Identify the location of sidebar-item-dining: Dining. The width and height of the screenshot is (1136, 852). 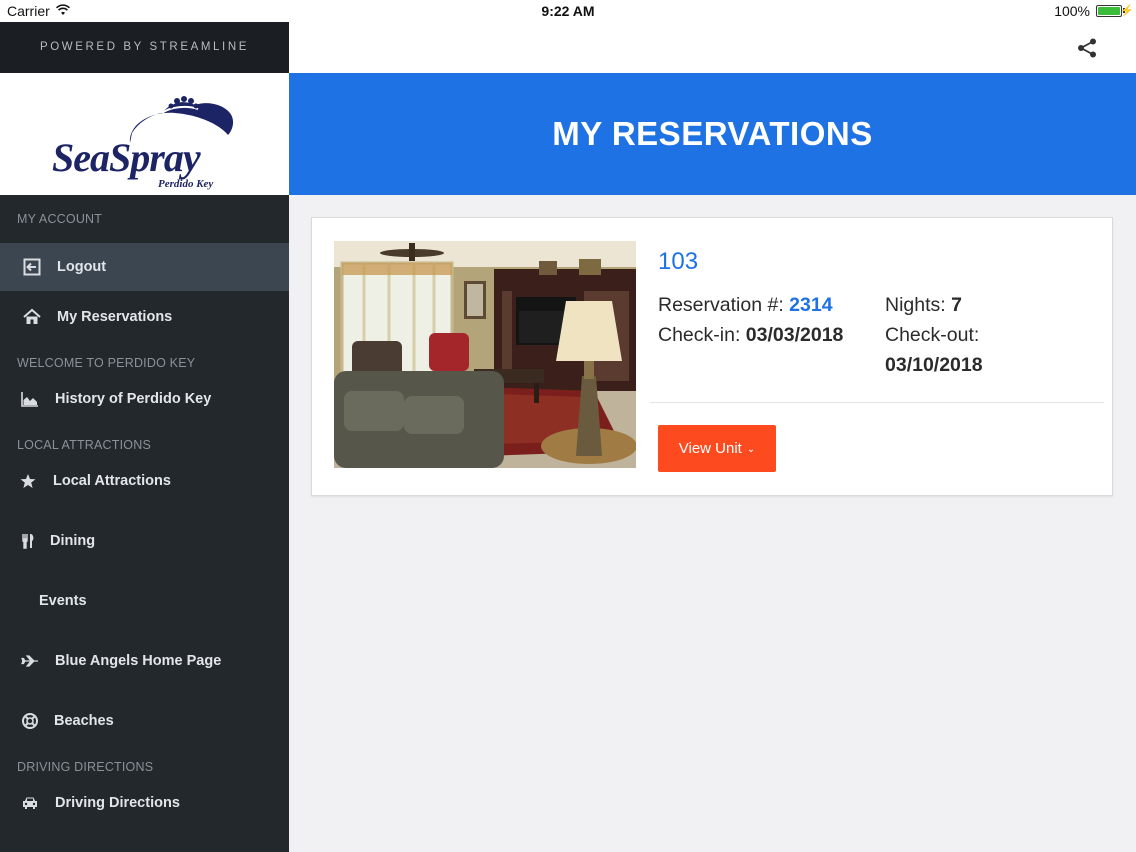
(144, 541).